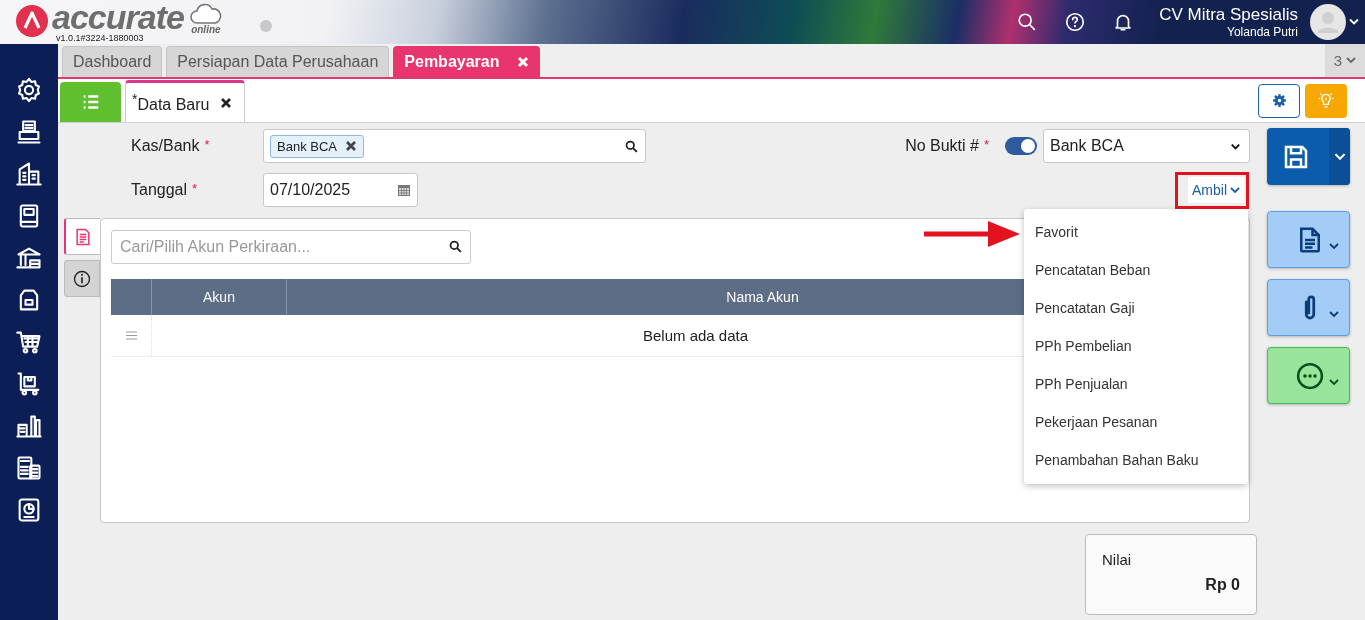  What do you see at coordinates (454, 146) in the screenshot?
I see `account-field: Bank BCA` at bounding box center [454, 146].